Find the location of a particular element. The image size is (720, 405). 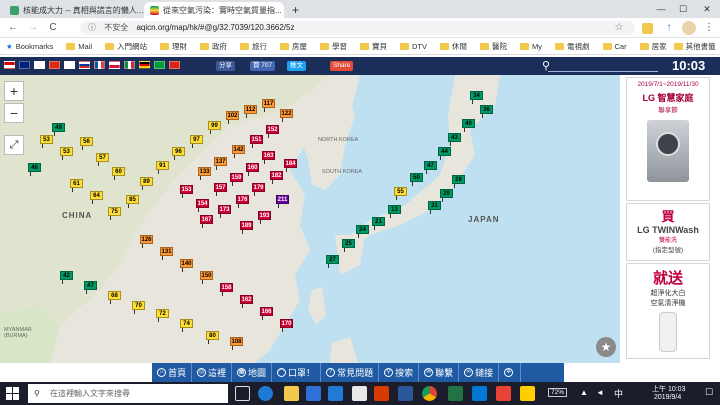

aqi-station-marker: 13 is located at coordinates (394, 211).